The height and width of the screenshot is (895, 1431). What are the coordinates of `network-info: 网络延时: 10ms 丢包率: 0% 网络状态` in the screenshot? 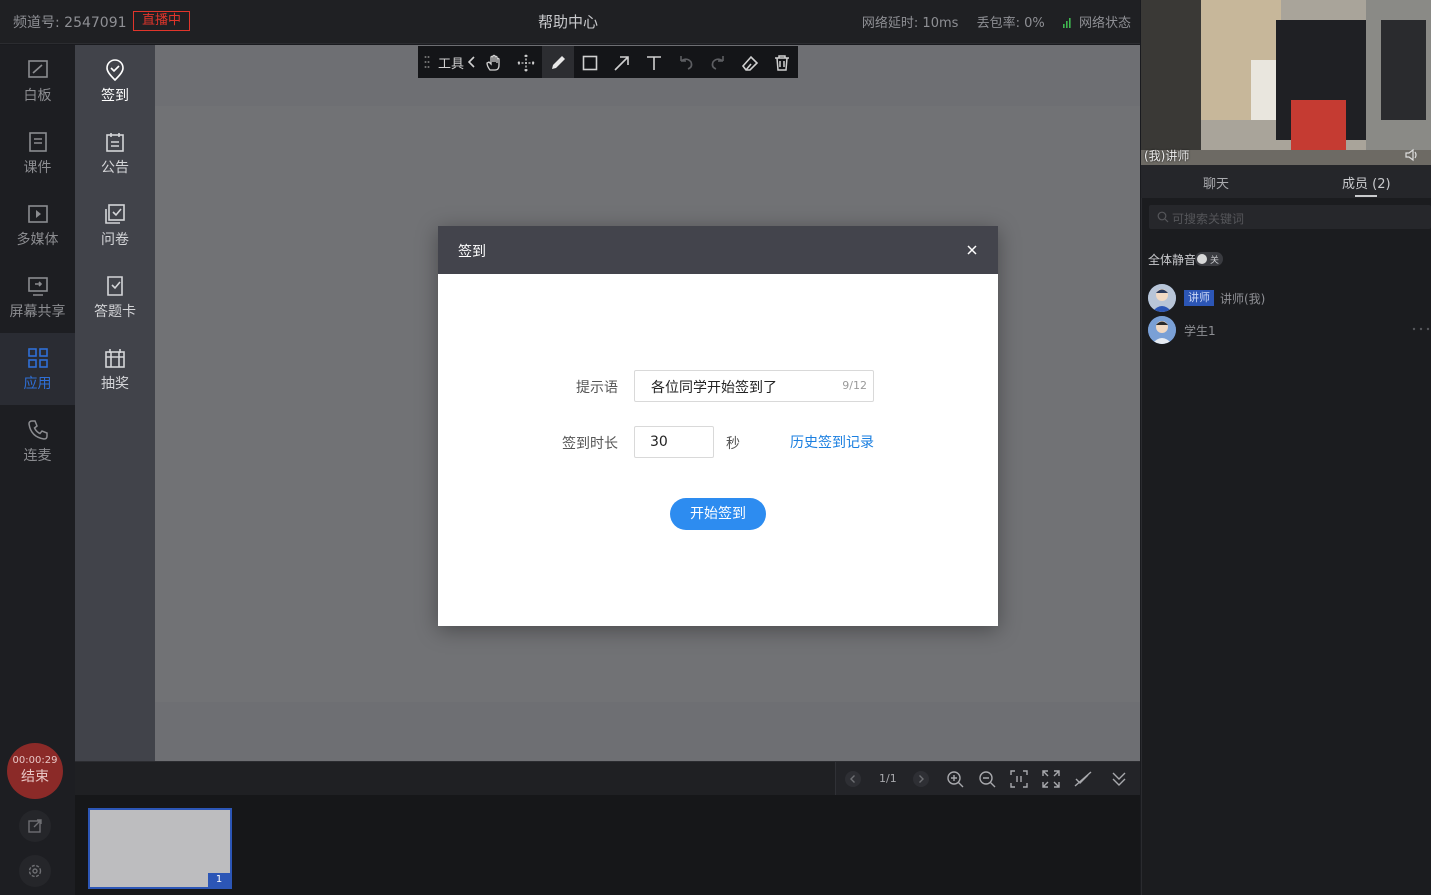 It's located at (996, 21).